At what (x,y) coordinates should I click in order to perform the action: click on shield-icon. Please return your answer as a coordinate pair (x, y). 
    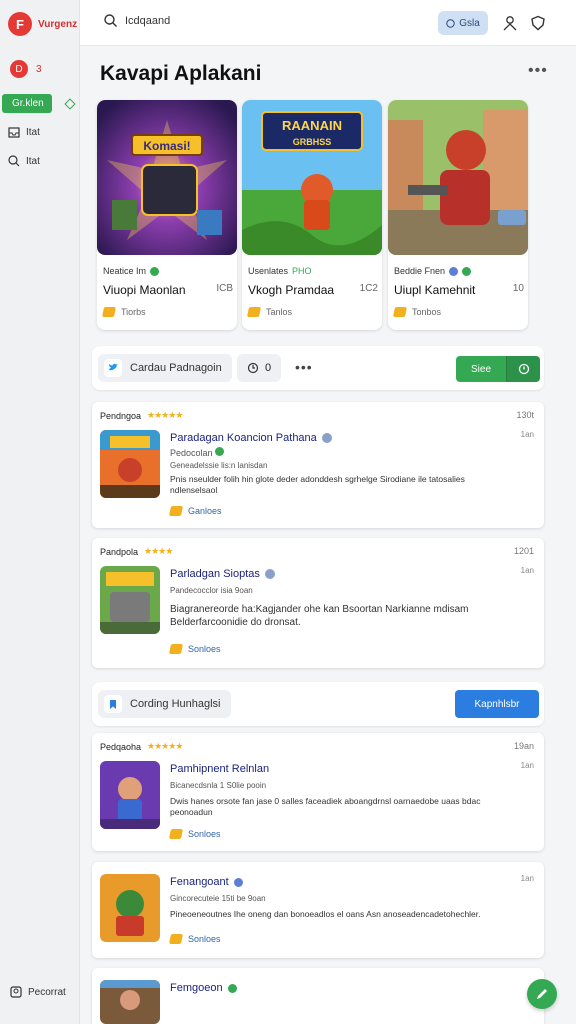
    Looking at the image, I should click on (538, 23).